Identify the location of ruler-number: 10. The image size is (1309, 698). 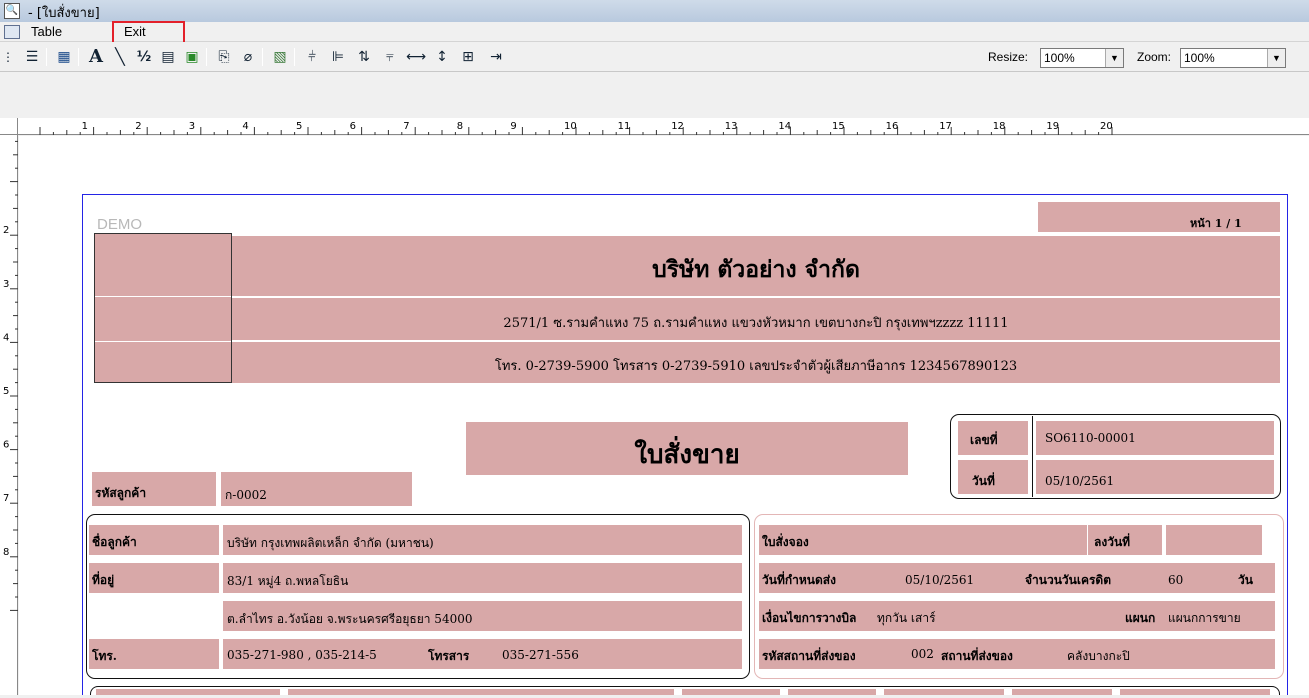
(570, 126).